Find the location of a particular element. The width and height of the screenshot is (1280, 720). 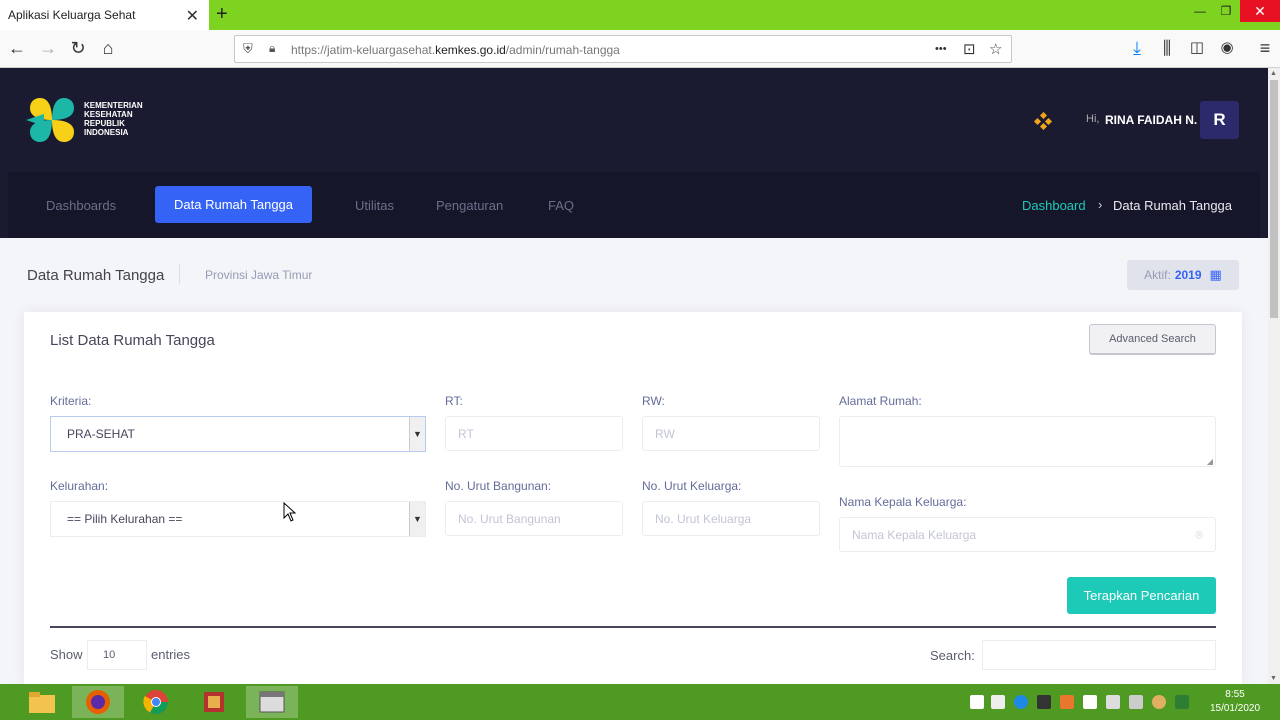

hamburger-menu-icon: ≡ is located at coordinates (1265, 48).